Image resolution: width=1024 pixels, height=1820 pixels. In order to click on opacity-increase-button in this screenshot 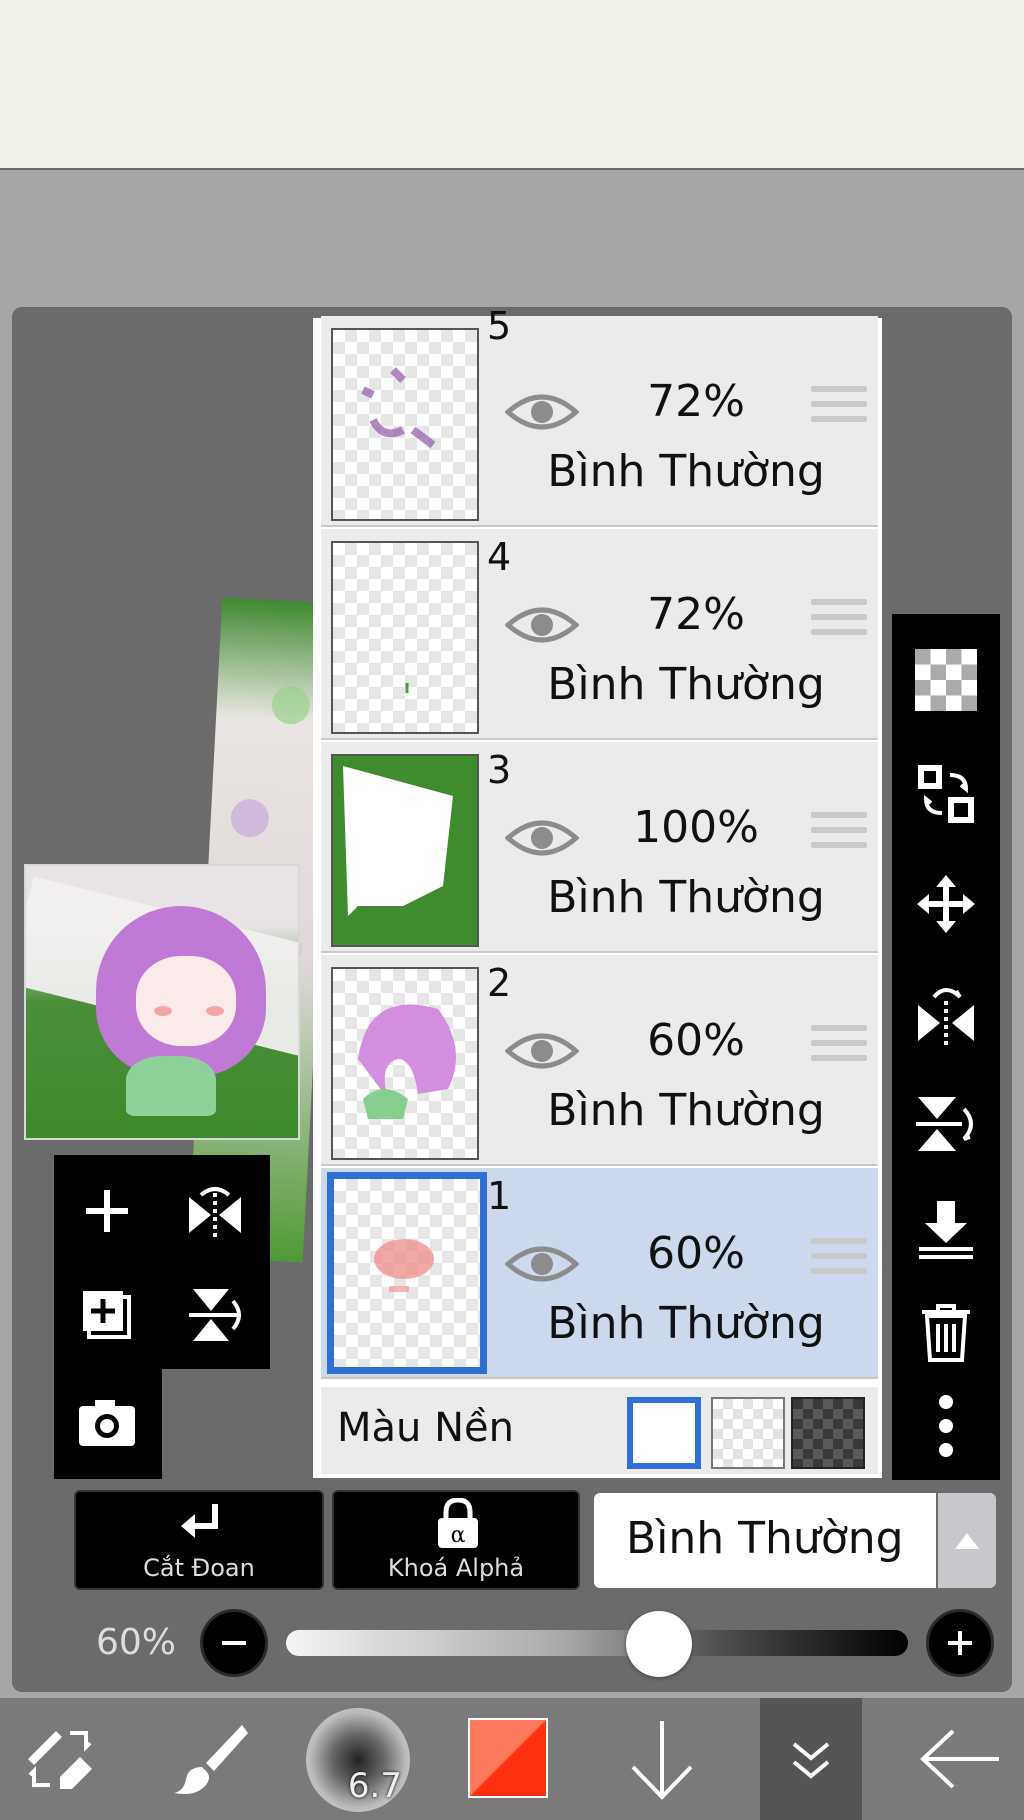, I will do `click(960, 1643)`.